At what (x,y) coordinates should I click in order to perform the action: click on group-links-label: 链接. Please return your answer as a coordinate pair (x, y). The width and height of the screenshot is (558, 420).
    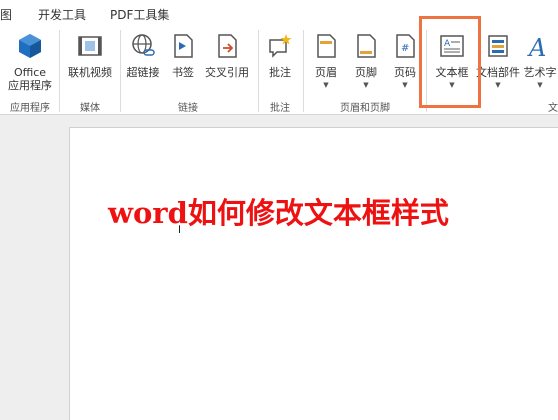
    Looking at the image, I should click on (188, 108).